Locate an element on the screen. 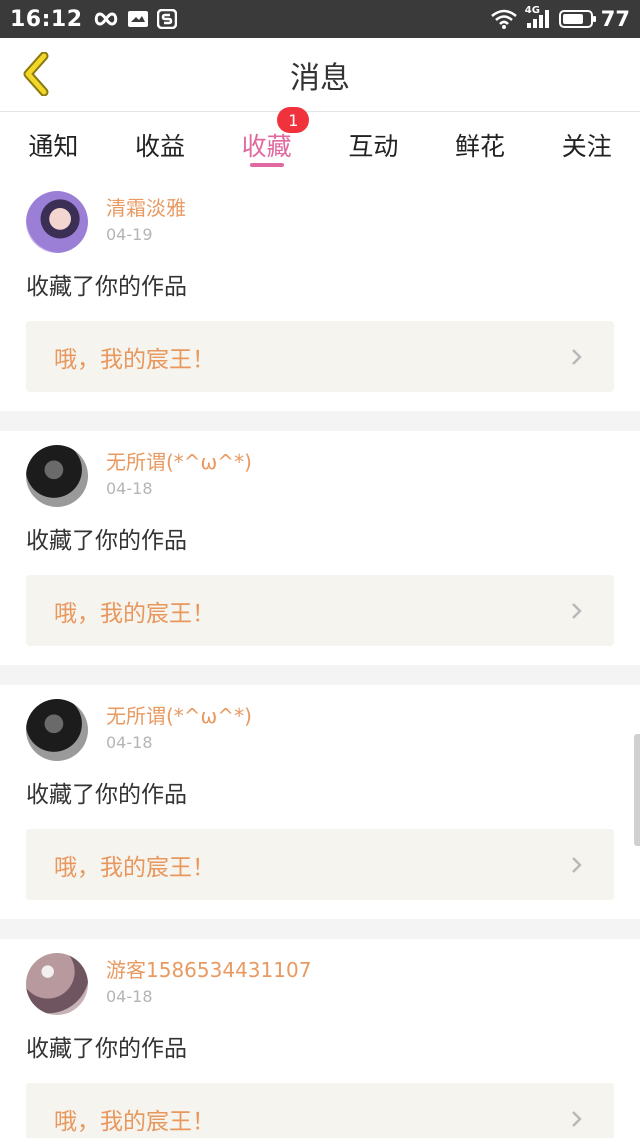 The width and height of the screenshot is (640, 1138). signal-icon: 4G is located at coordinates (538, 17).